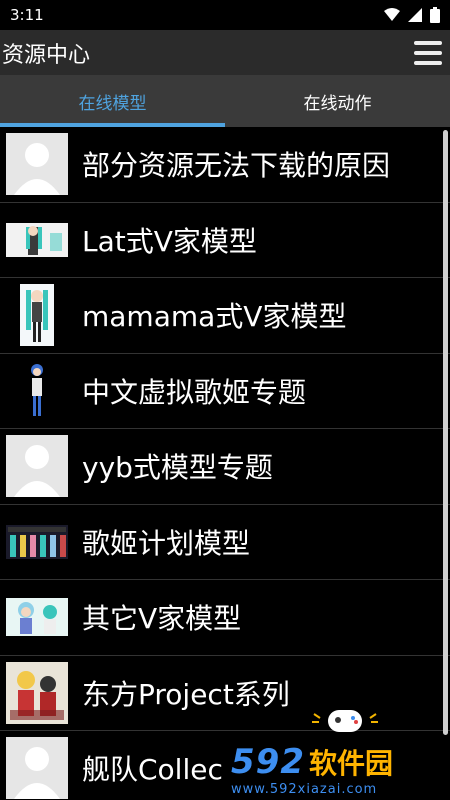  I want to click on list-item: mamama式V家模型, so click(225, 316).